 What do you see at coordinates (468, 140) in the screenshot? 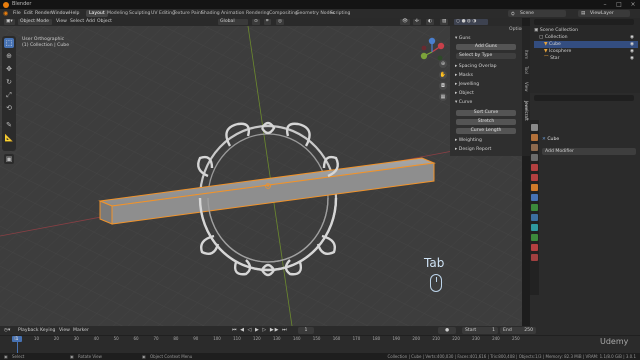
I see `panel-weighting: ▸ Weighting` at bounding box center [468, 140].